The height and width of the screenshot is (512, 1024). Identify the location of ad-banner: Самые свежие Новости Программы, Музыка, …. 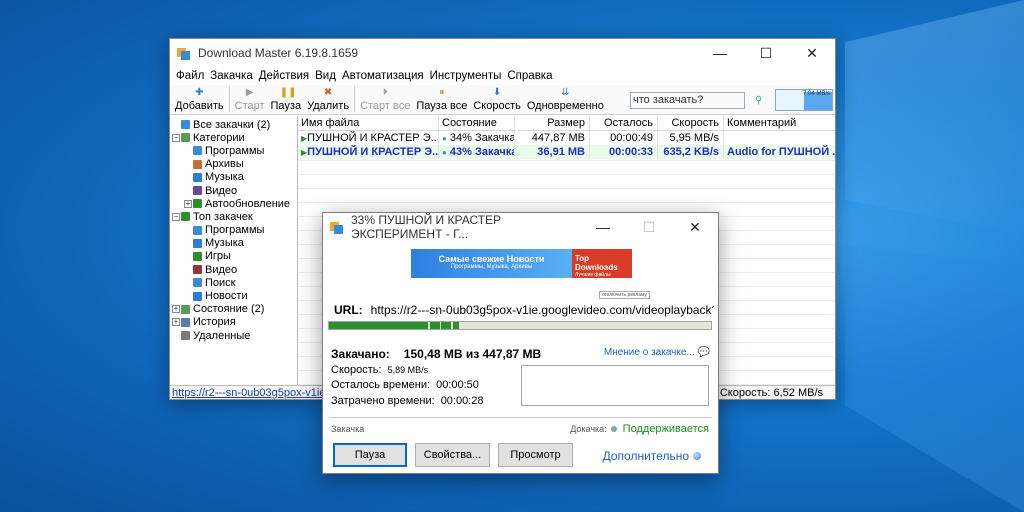
(521, 263).